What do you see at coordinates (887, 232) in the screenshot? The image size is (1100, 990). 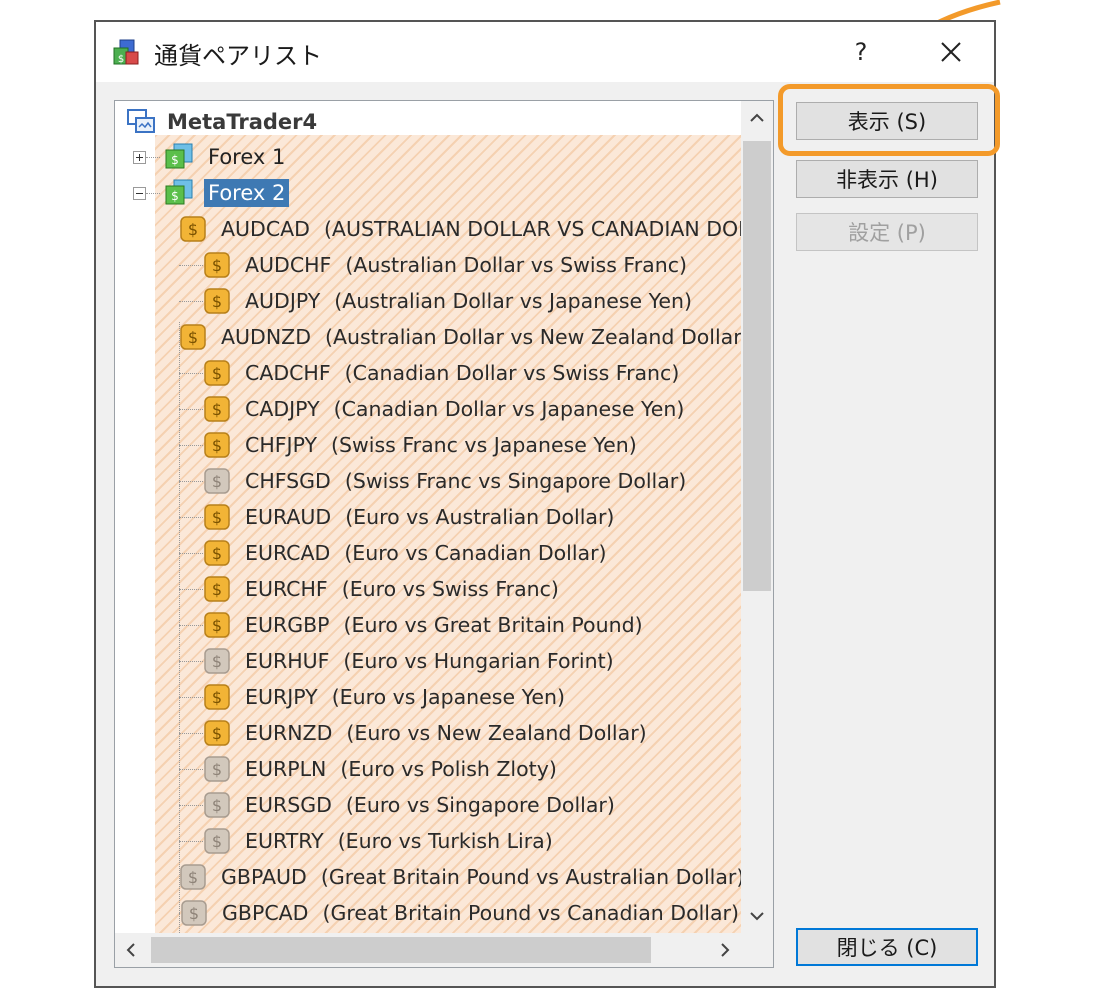 I see `settings-button: 設定 (P)` at bounding box center [887, 232].